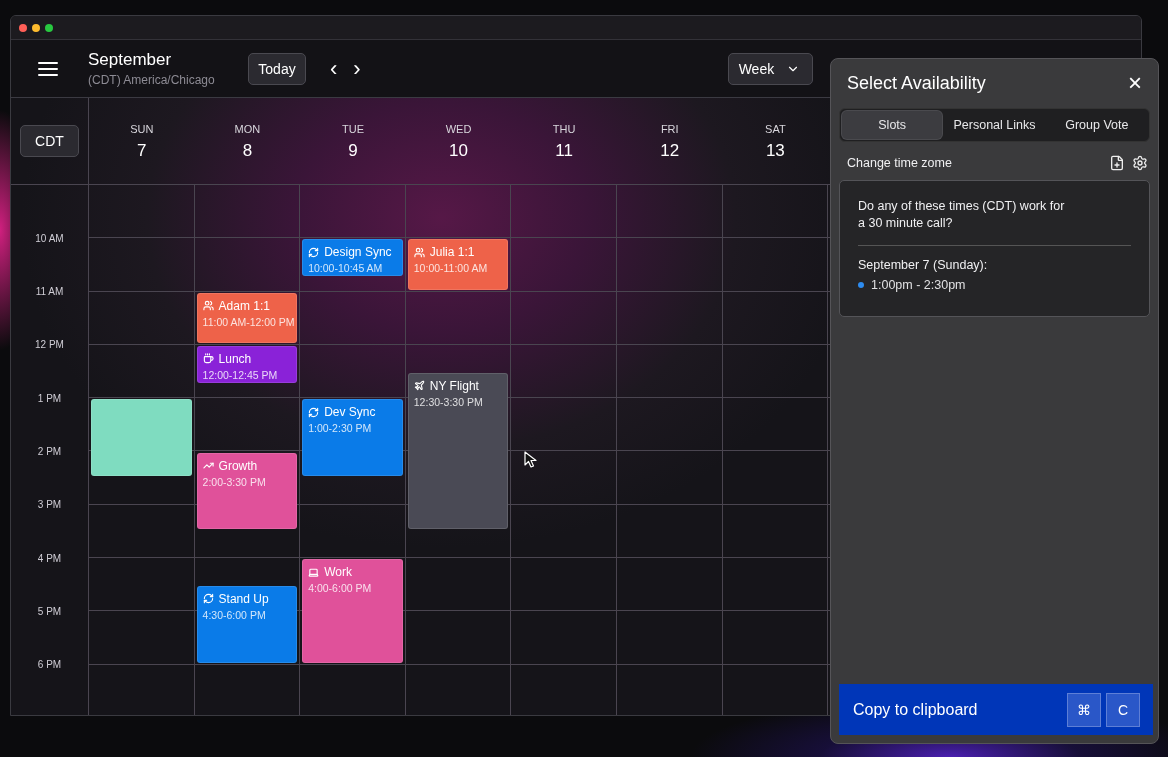 The width and height of the screenshot is (1168, 757). Describe the element at coordinates (49, 611) in the screenshot. I see `hour-label: 5 PM` at that location.